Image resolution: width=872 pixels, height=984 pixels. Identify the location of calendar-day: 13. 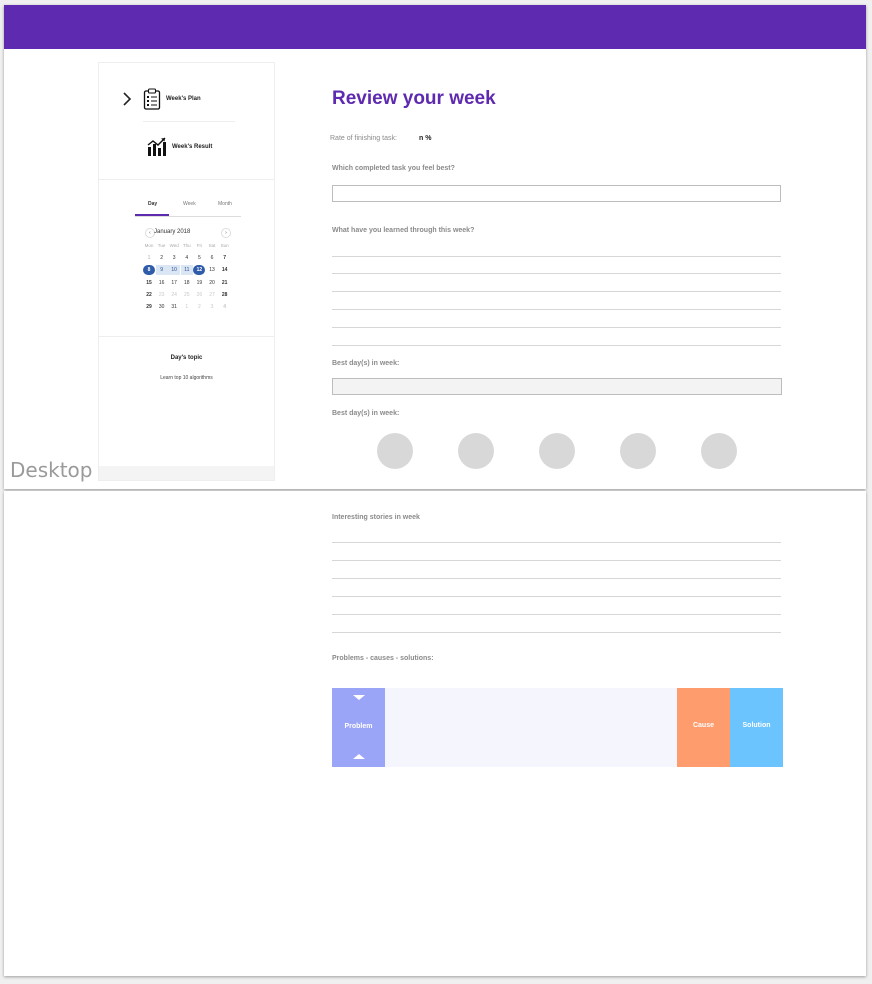
(212, 270).